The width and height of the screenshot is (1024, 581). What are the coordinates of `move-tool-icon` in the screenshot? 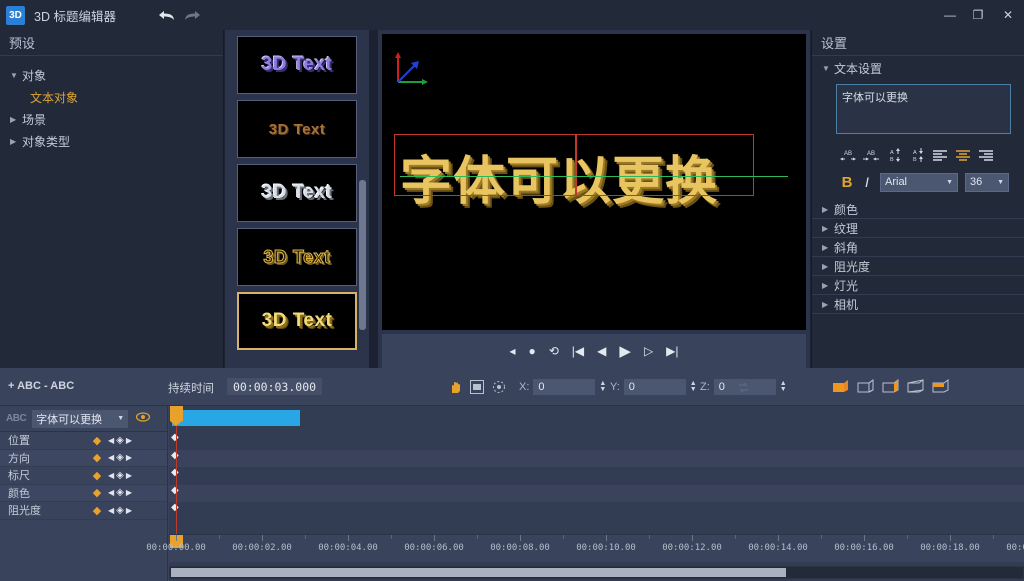 It's located at (477, 387).